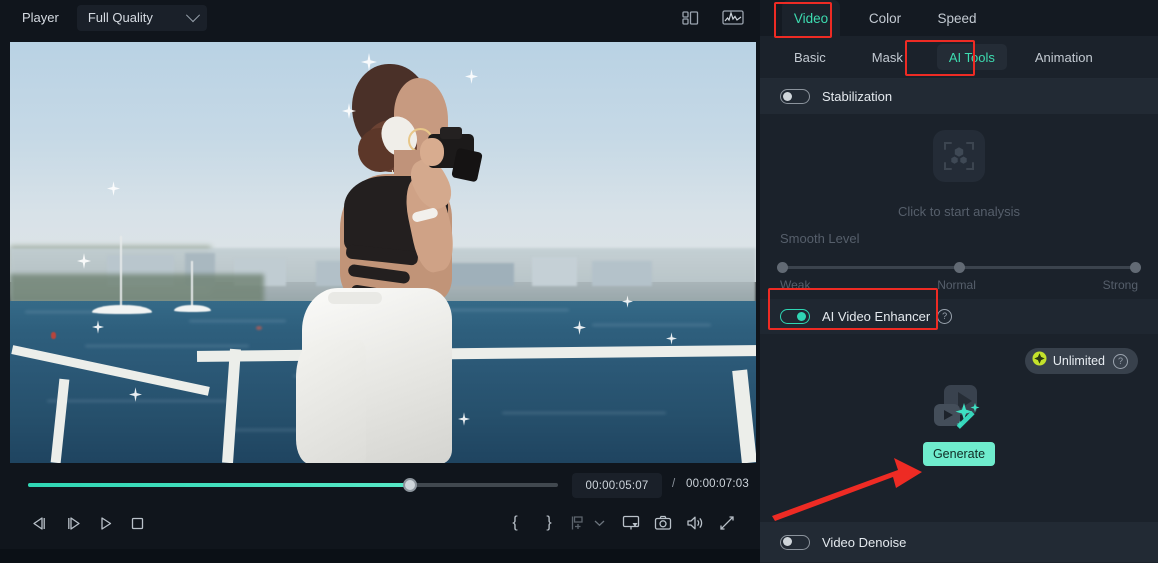 This screenshot has width=1158, height=563. I want to click on generate-button: Generate, so click(959, 454).